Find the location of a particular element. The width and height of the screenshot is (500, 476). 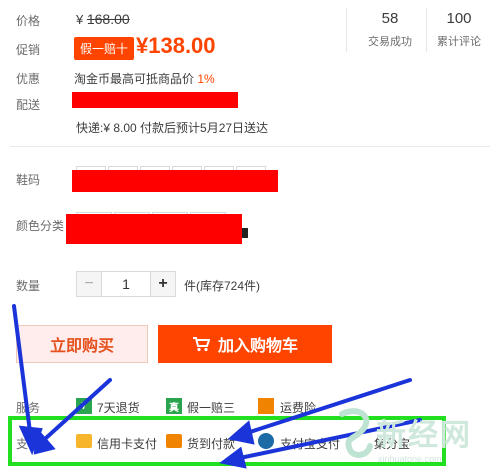

watermark-logo-icon is located at coordinates (356, 434).